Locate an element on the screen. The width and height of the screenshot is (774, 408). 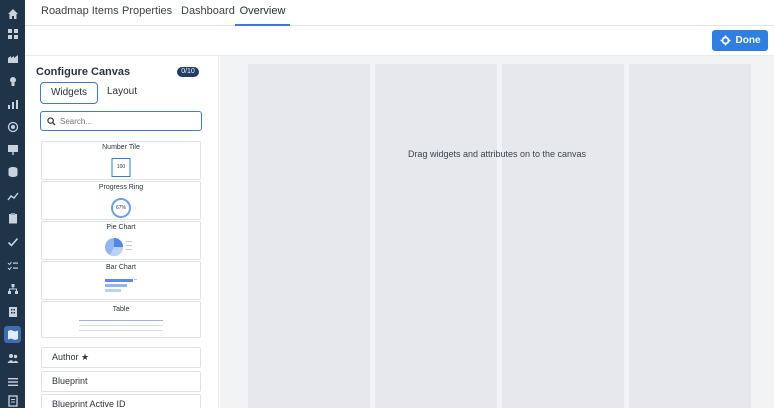
list-icon is located at coordinates (12, 381).